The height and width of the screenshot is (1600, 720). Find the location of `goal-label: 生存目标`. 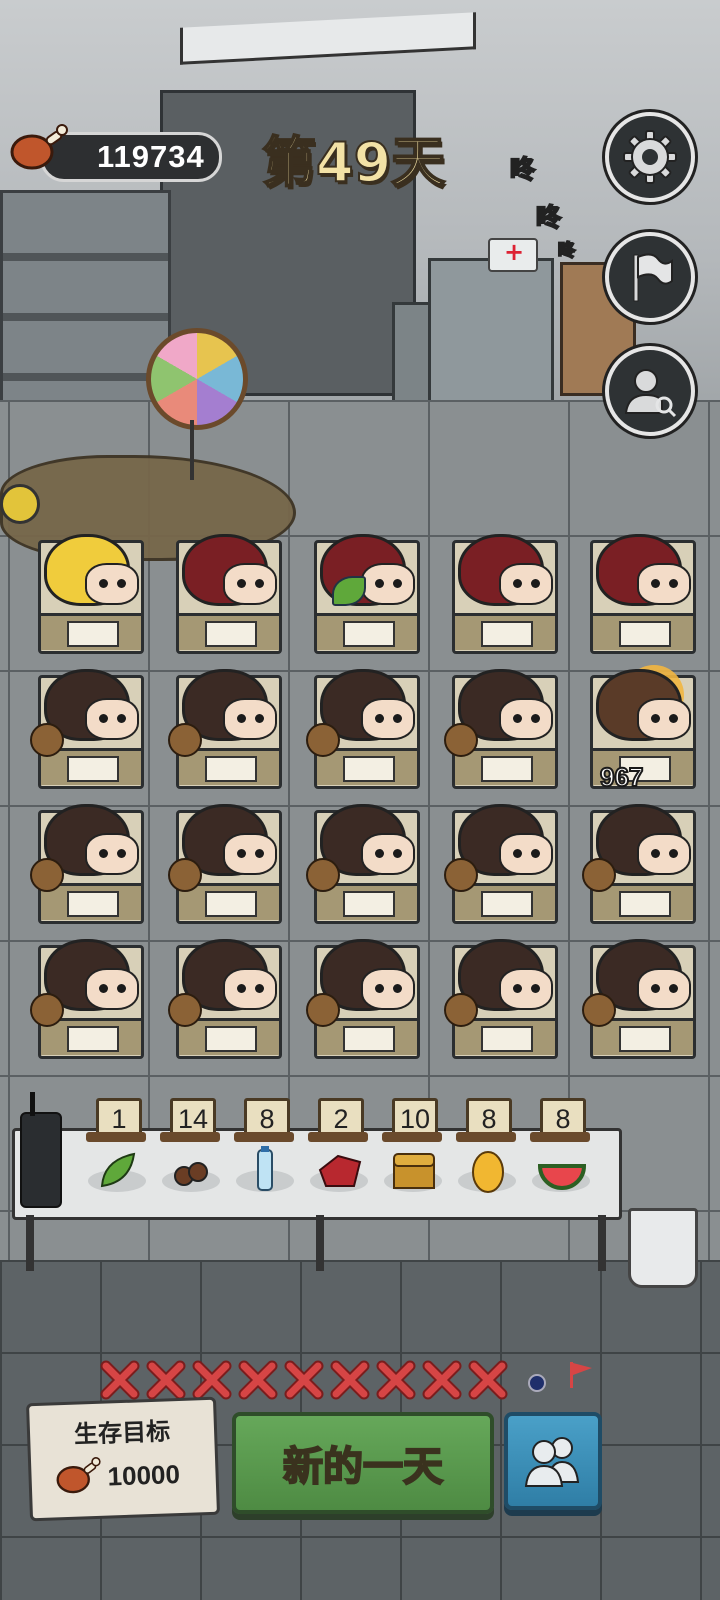

goal-label: 生存目标 is located at coordinates (122, 1433).